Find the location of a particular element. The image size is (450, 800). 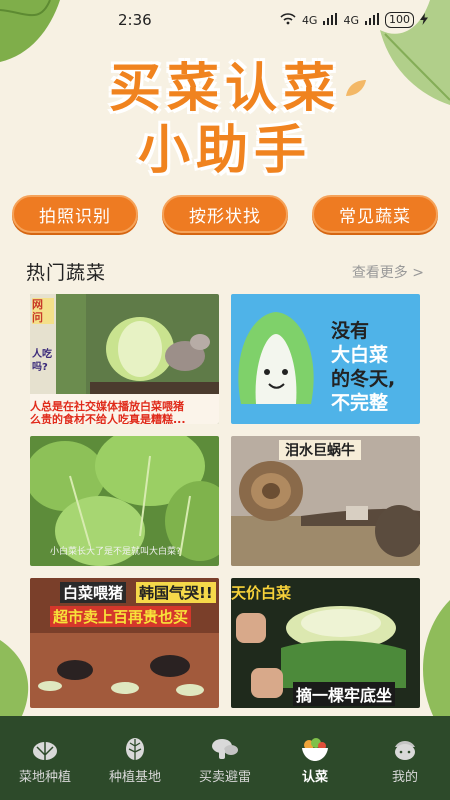

tab-identify-vegetables: 认菜 is located at coordinates (315, 760).